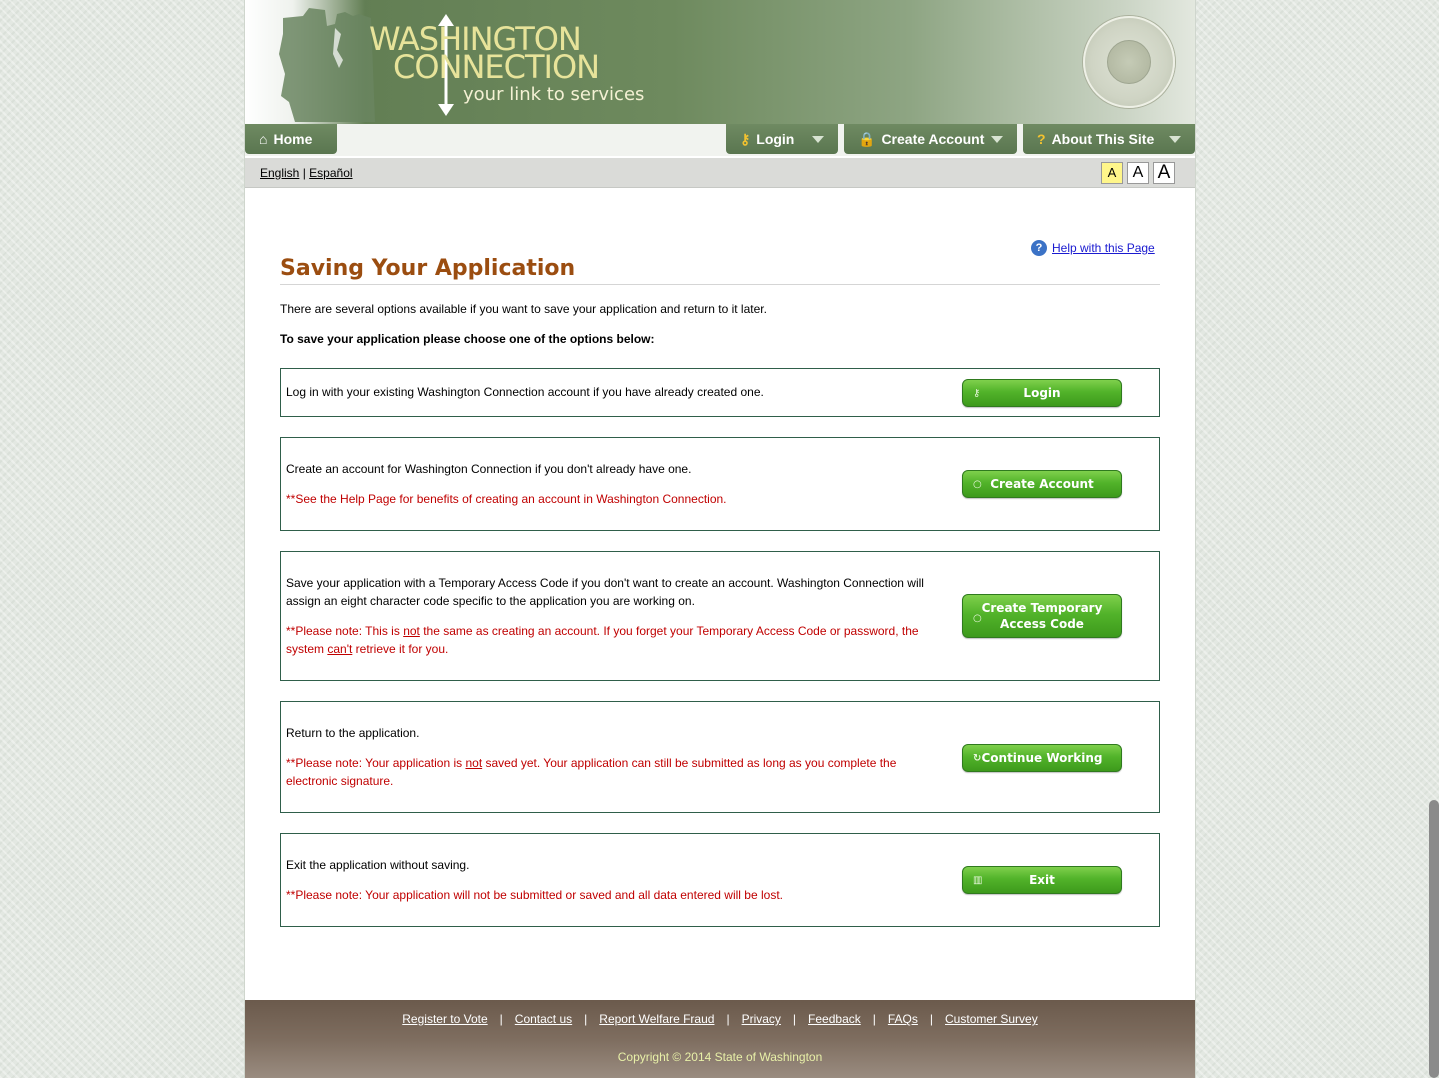 The image size is (1439, 1078). I want to click on nav-home: ⌂ Home, so click(291, 139).